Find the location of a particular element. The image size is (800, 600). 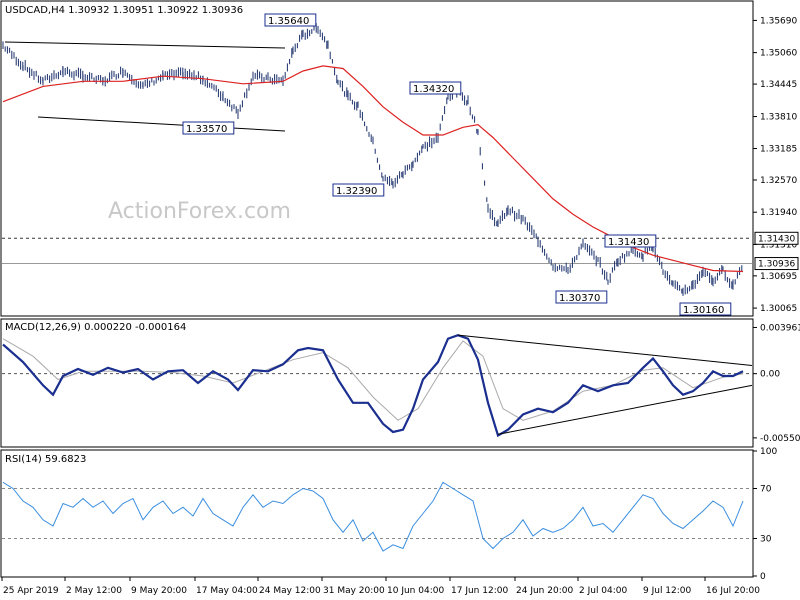

price-axis-label: 1.33810 is located at coordinates (778, 118).